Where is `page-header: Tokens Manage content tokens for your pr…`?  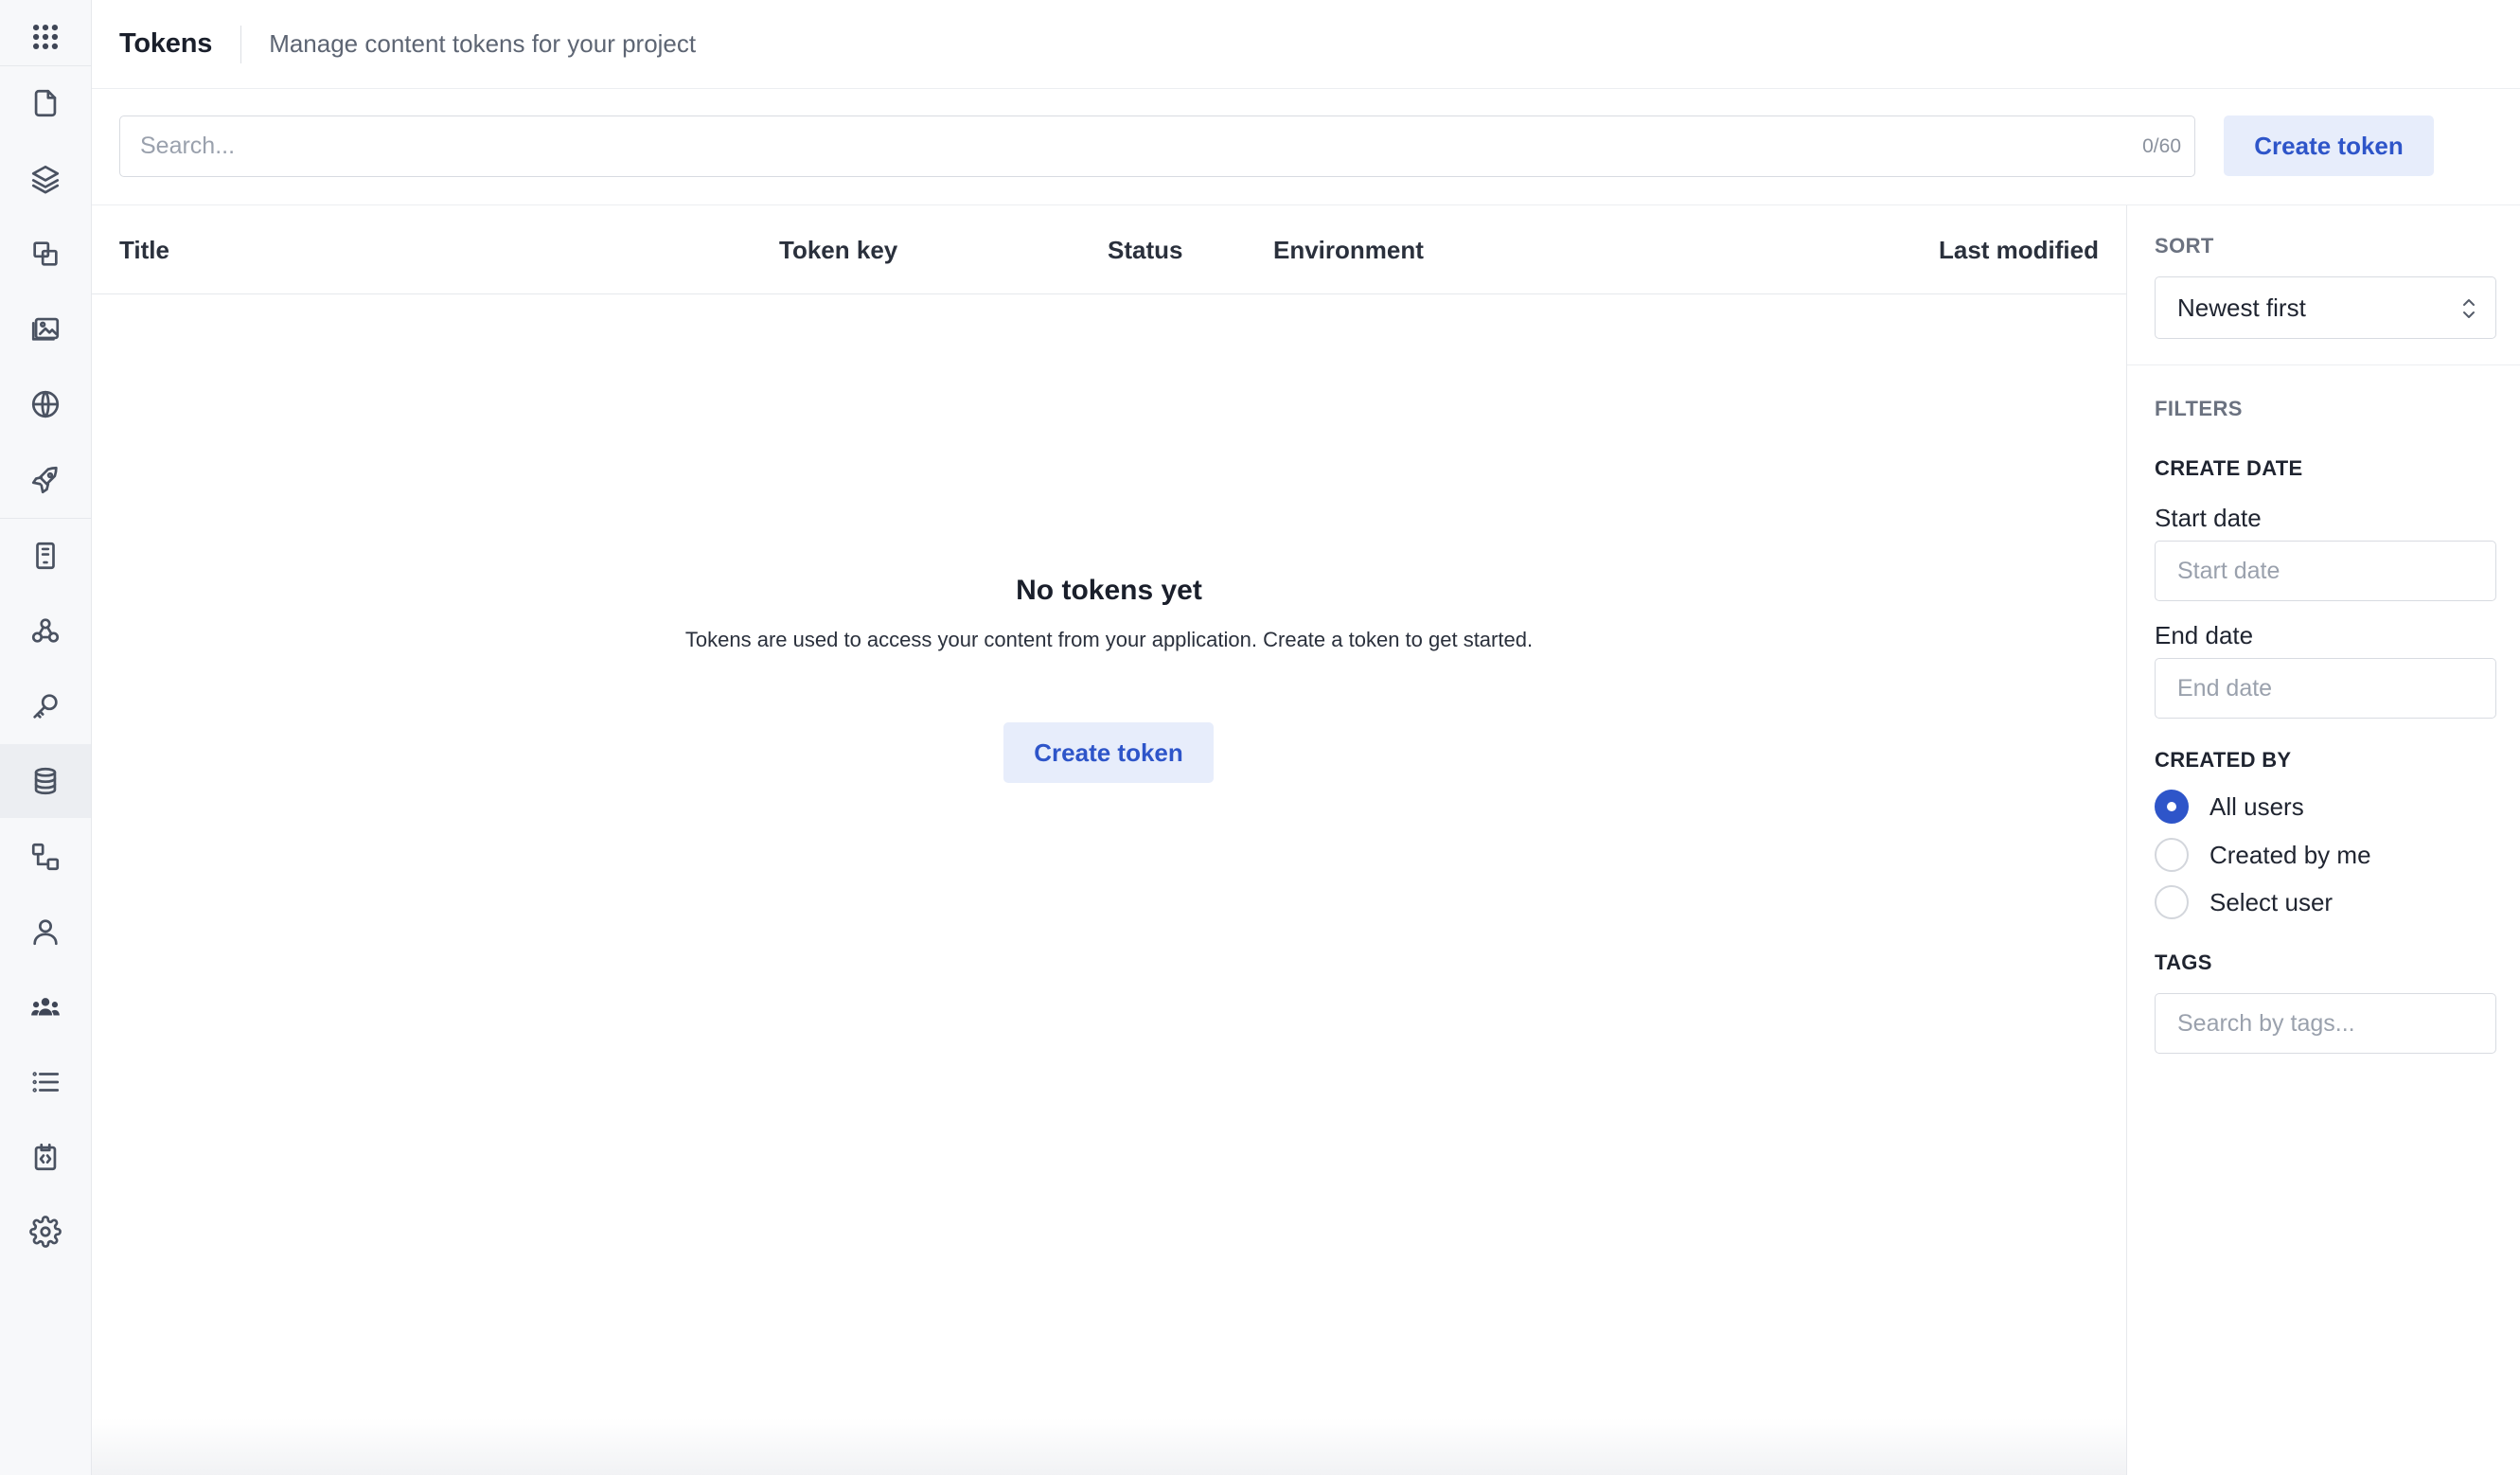
page-header: Tokens Manage content tokens for your pr… is located at coordinates (1306, 44).